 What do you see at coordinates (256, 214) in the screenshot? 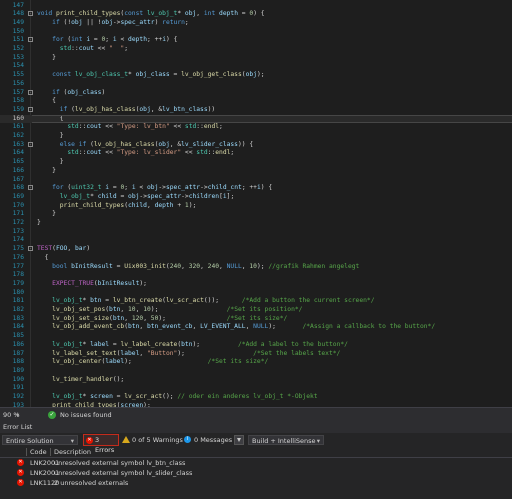
I see `code-line: 171 }` at bounding box center [256, 214].